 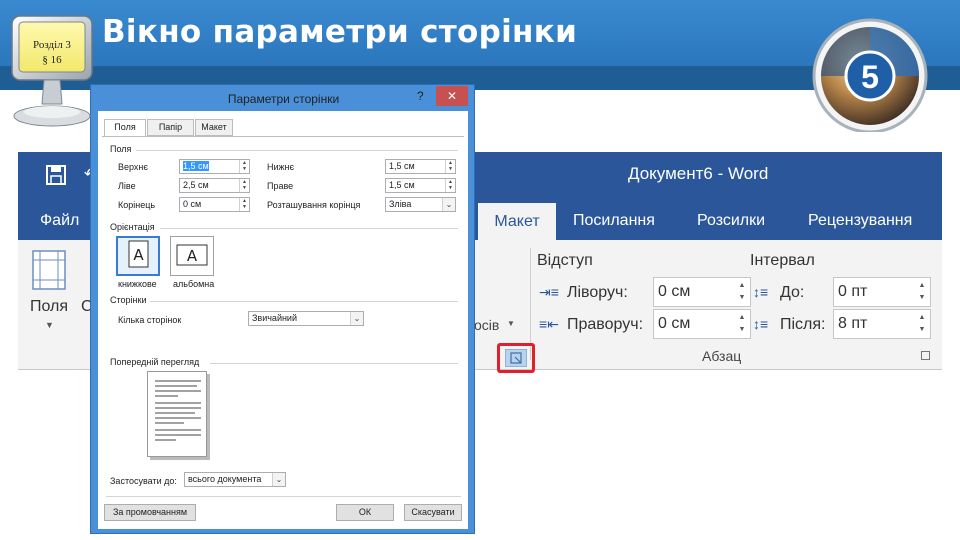 I want to click on hyphenation-fragment: осів, so click(x=486, y=325).